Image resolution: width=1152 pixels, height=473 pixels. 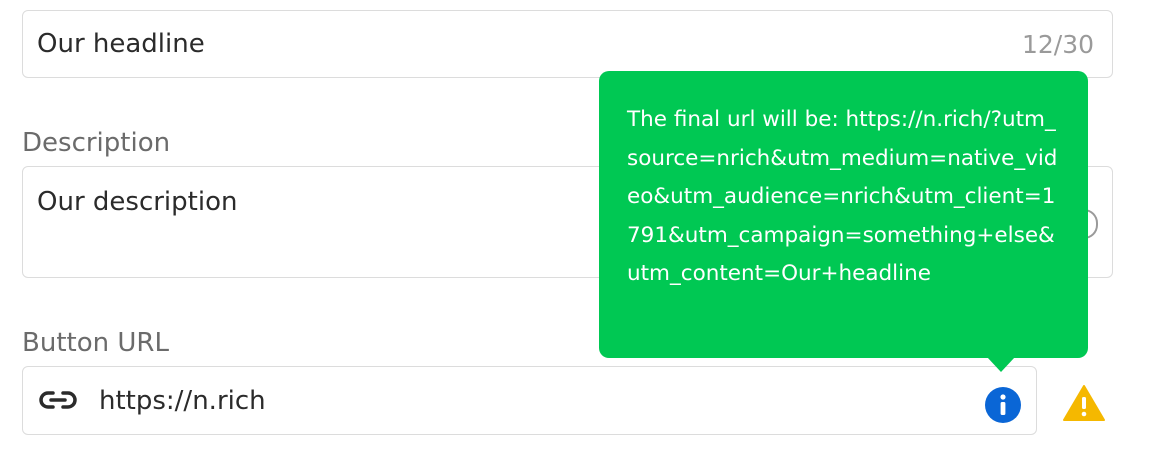 I want to click on button-url-label: Button URL, so click(x=95, y=343).